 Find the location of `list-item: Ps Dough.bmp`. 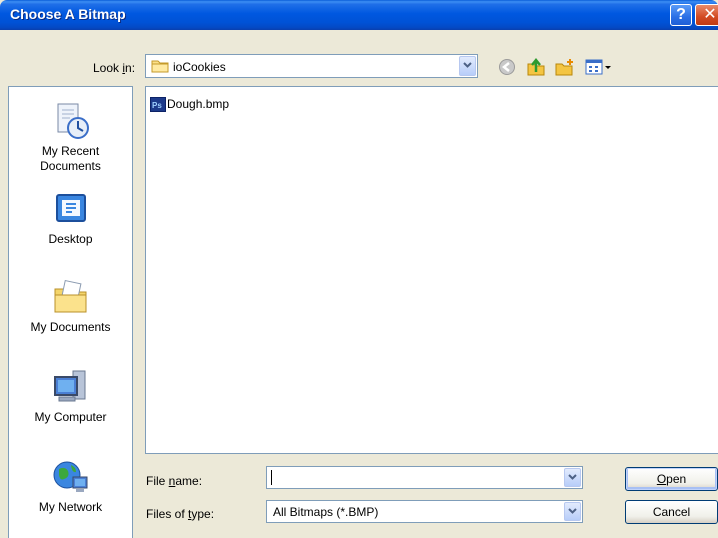

list-item: Ps Dough.bmp is located at coordinates (189, 105).